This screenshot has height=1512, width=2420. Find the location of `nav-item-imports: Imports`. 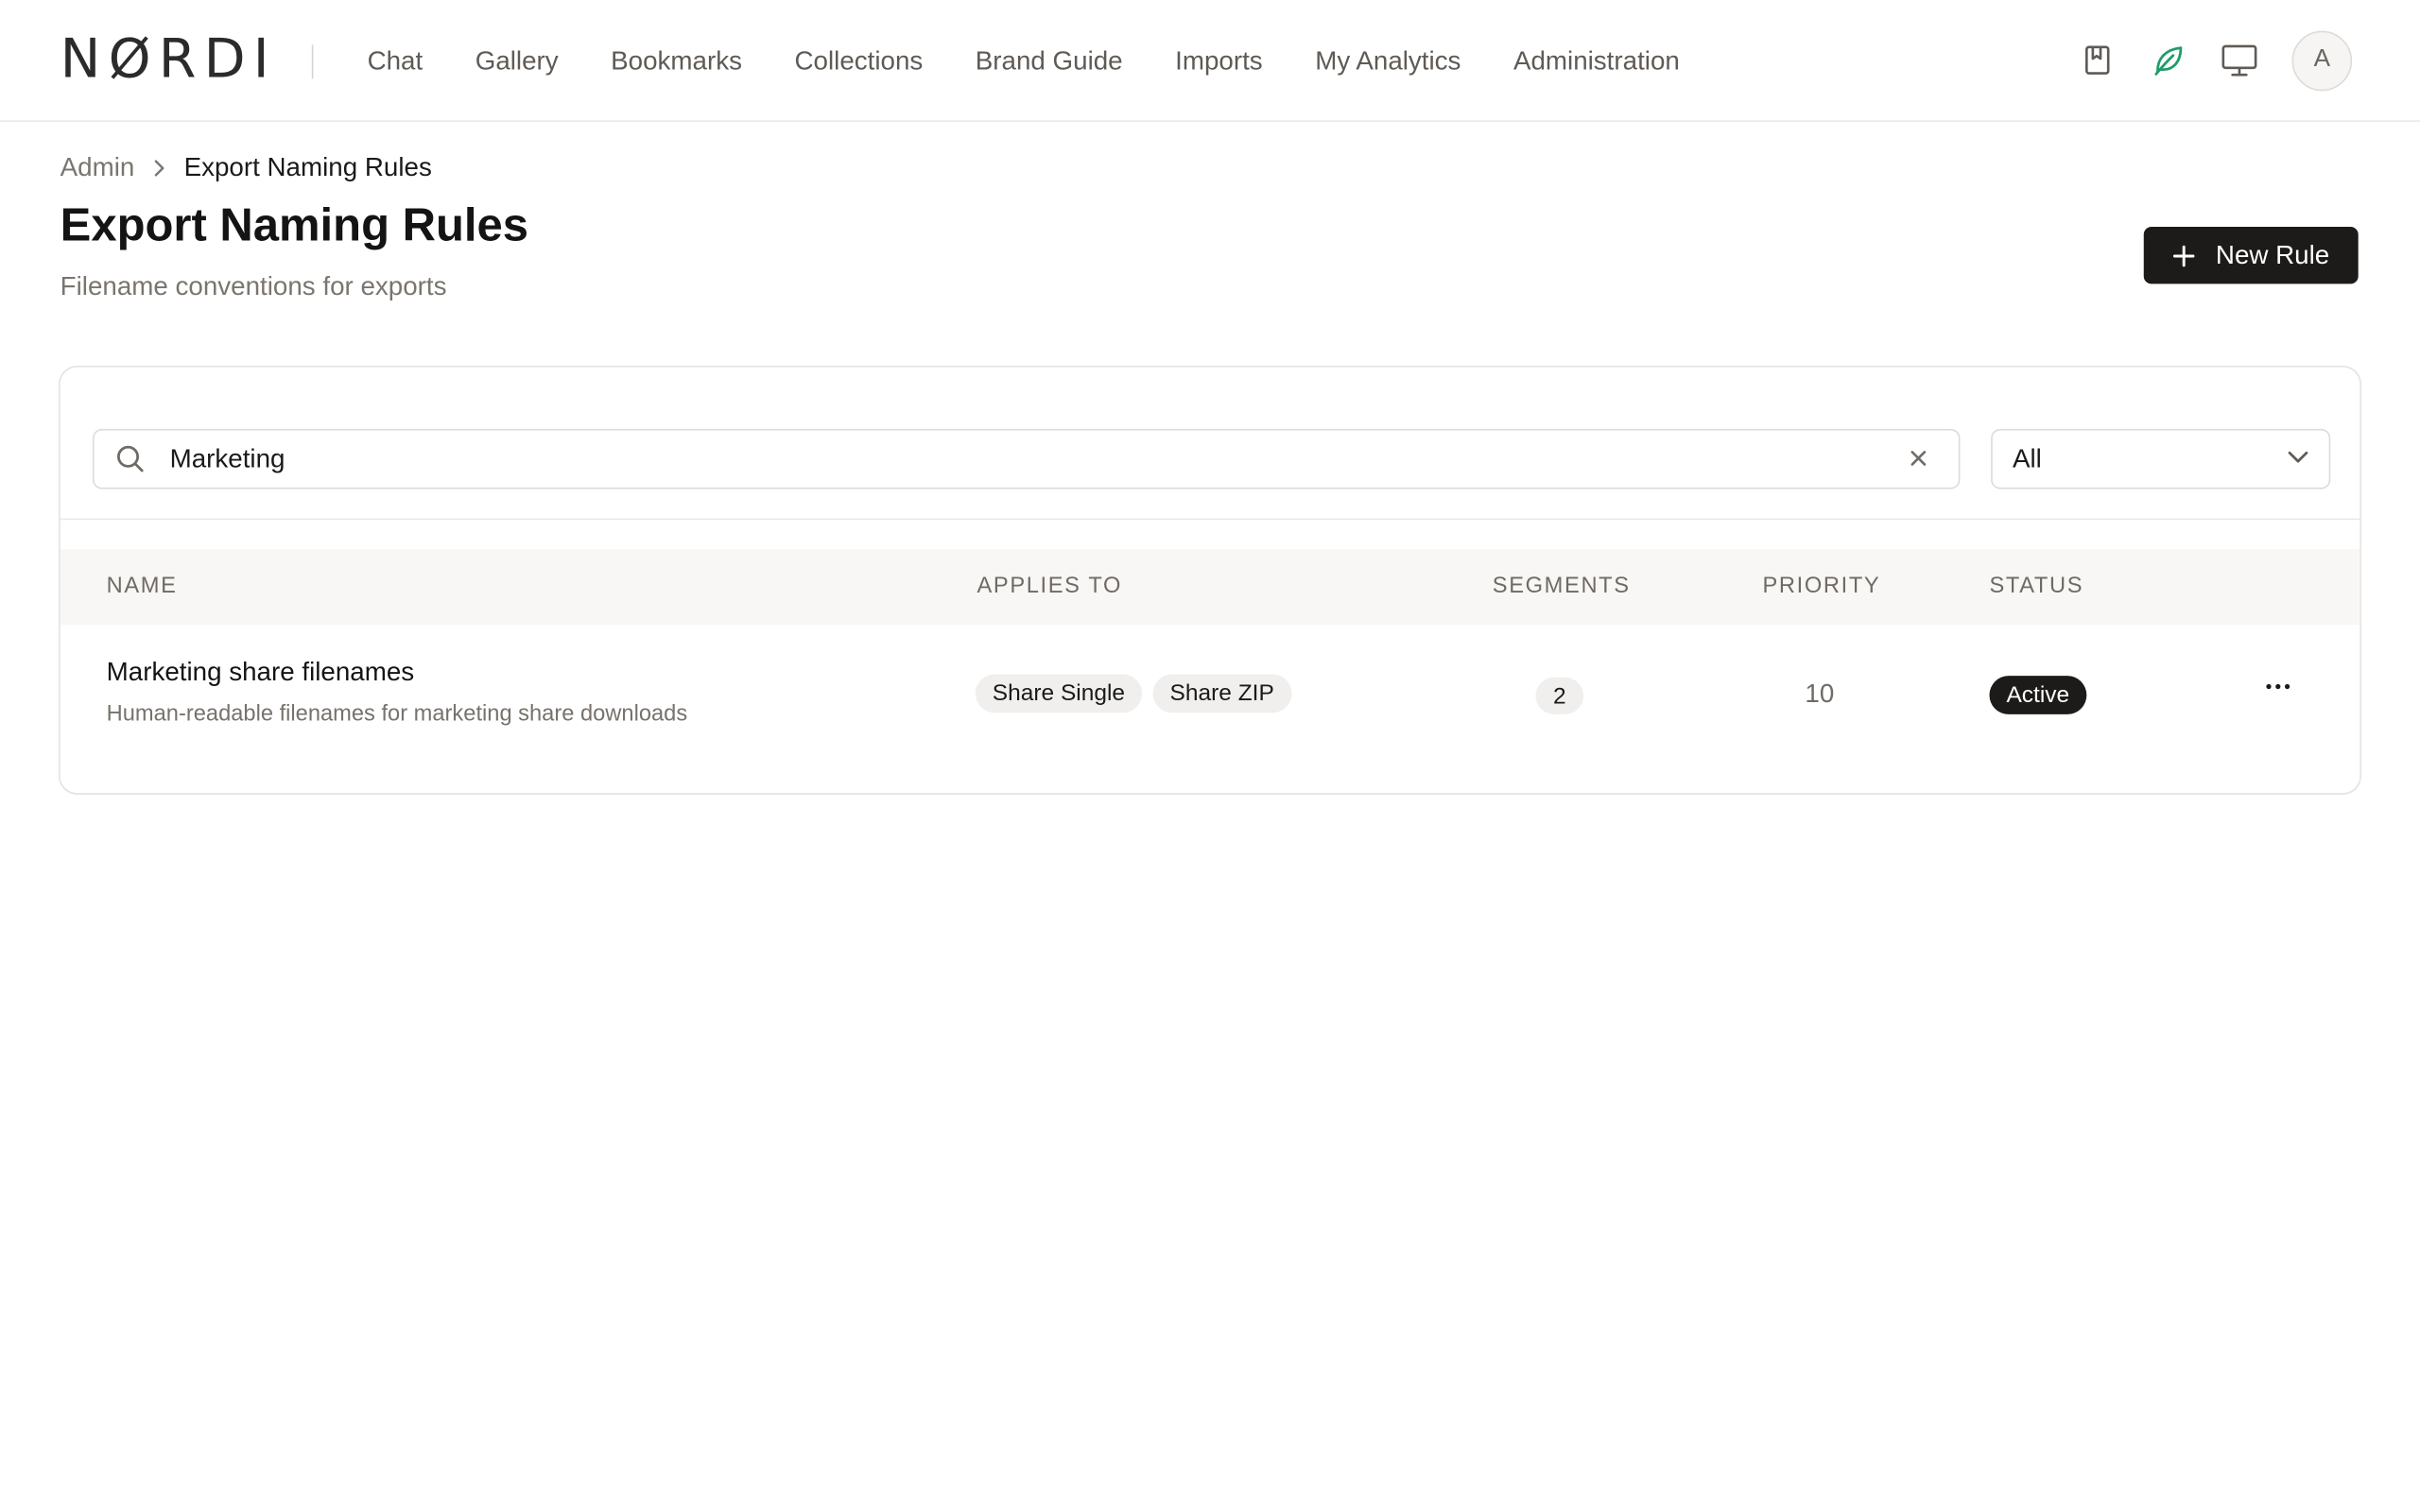

nav-item-imports: Imports is located at coordinates (1219, 61).